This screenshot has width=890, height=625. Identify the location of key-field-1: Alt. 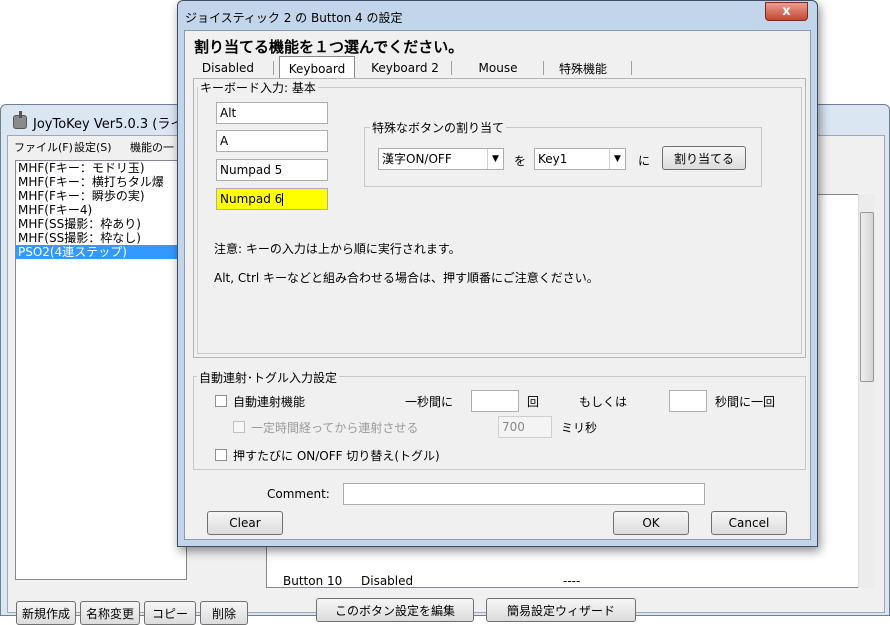
(272, 113).